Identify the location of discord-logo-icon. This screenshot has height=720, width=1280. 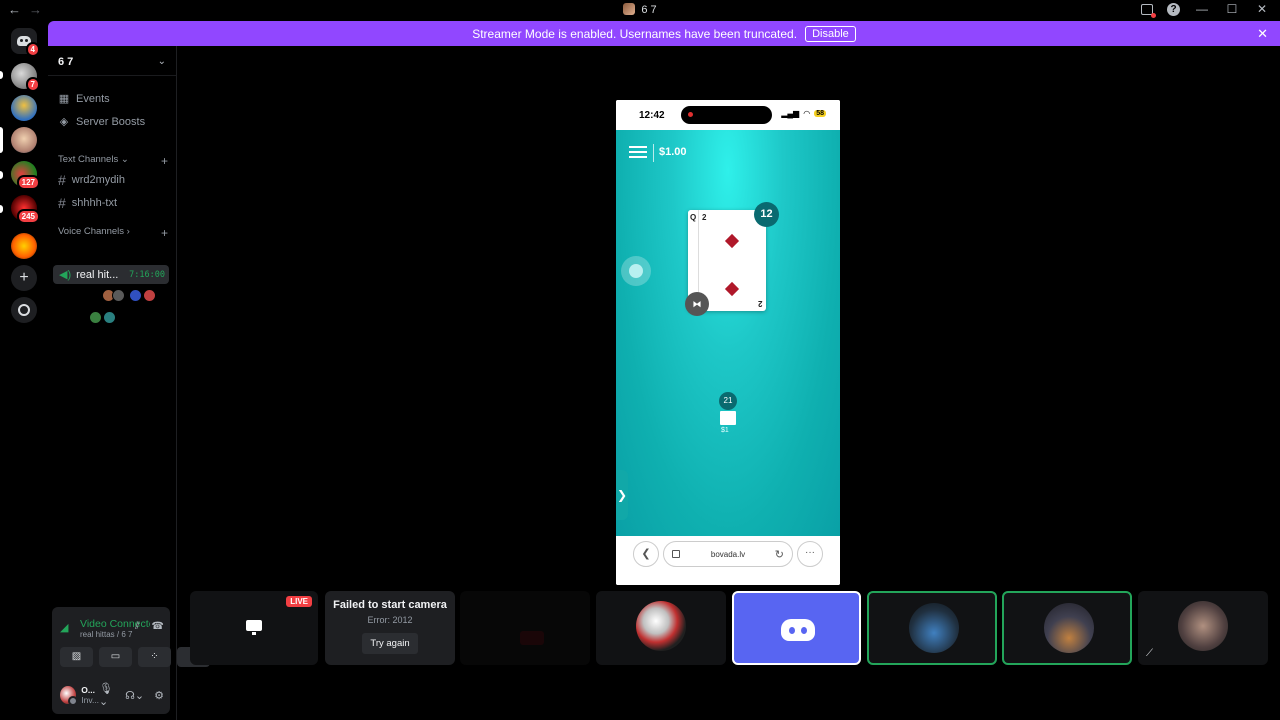
(798, 630).